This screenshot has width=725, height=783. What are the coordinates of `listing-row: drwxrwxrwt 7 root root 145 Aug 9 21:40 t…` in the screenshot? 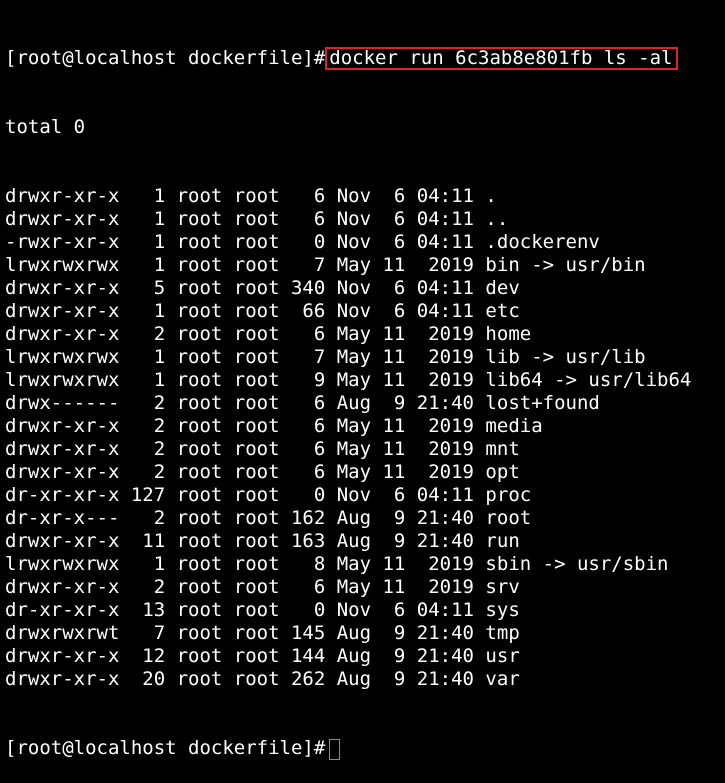 It's located at (262, 633).